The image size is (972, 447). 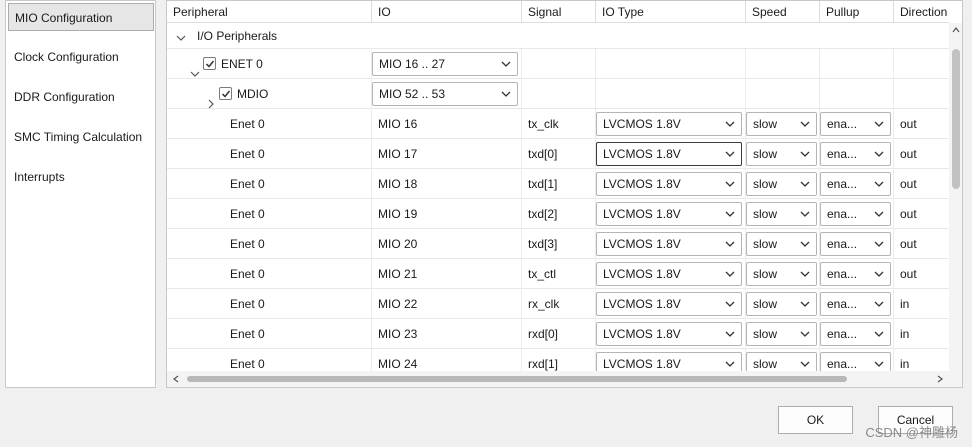 What do you see at coordinates (955, 197) in the screenshot?
I see `vertical-scrollbar` at bounding box center [955, 197].